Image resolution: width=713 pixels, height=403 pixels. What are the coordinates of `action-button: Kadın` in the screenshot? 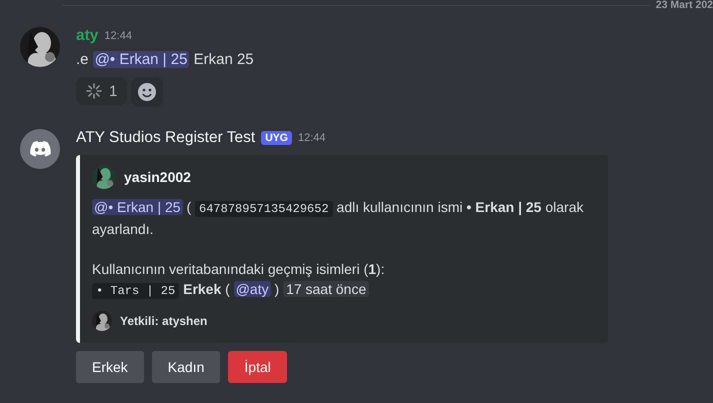 It's located at (186, 367).